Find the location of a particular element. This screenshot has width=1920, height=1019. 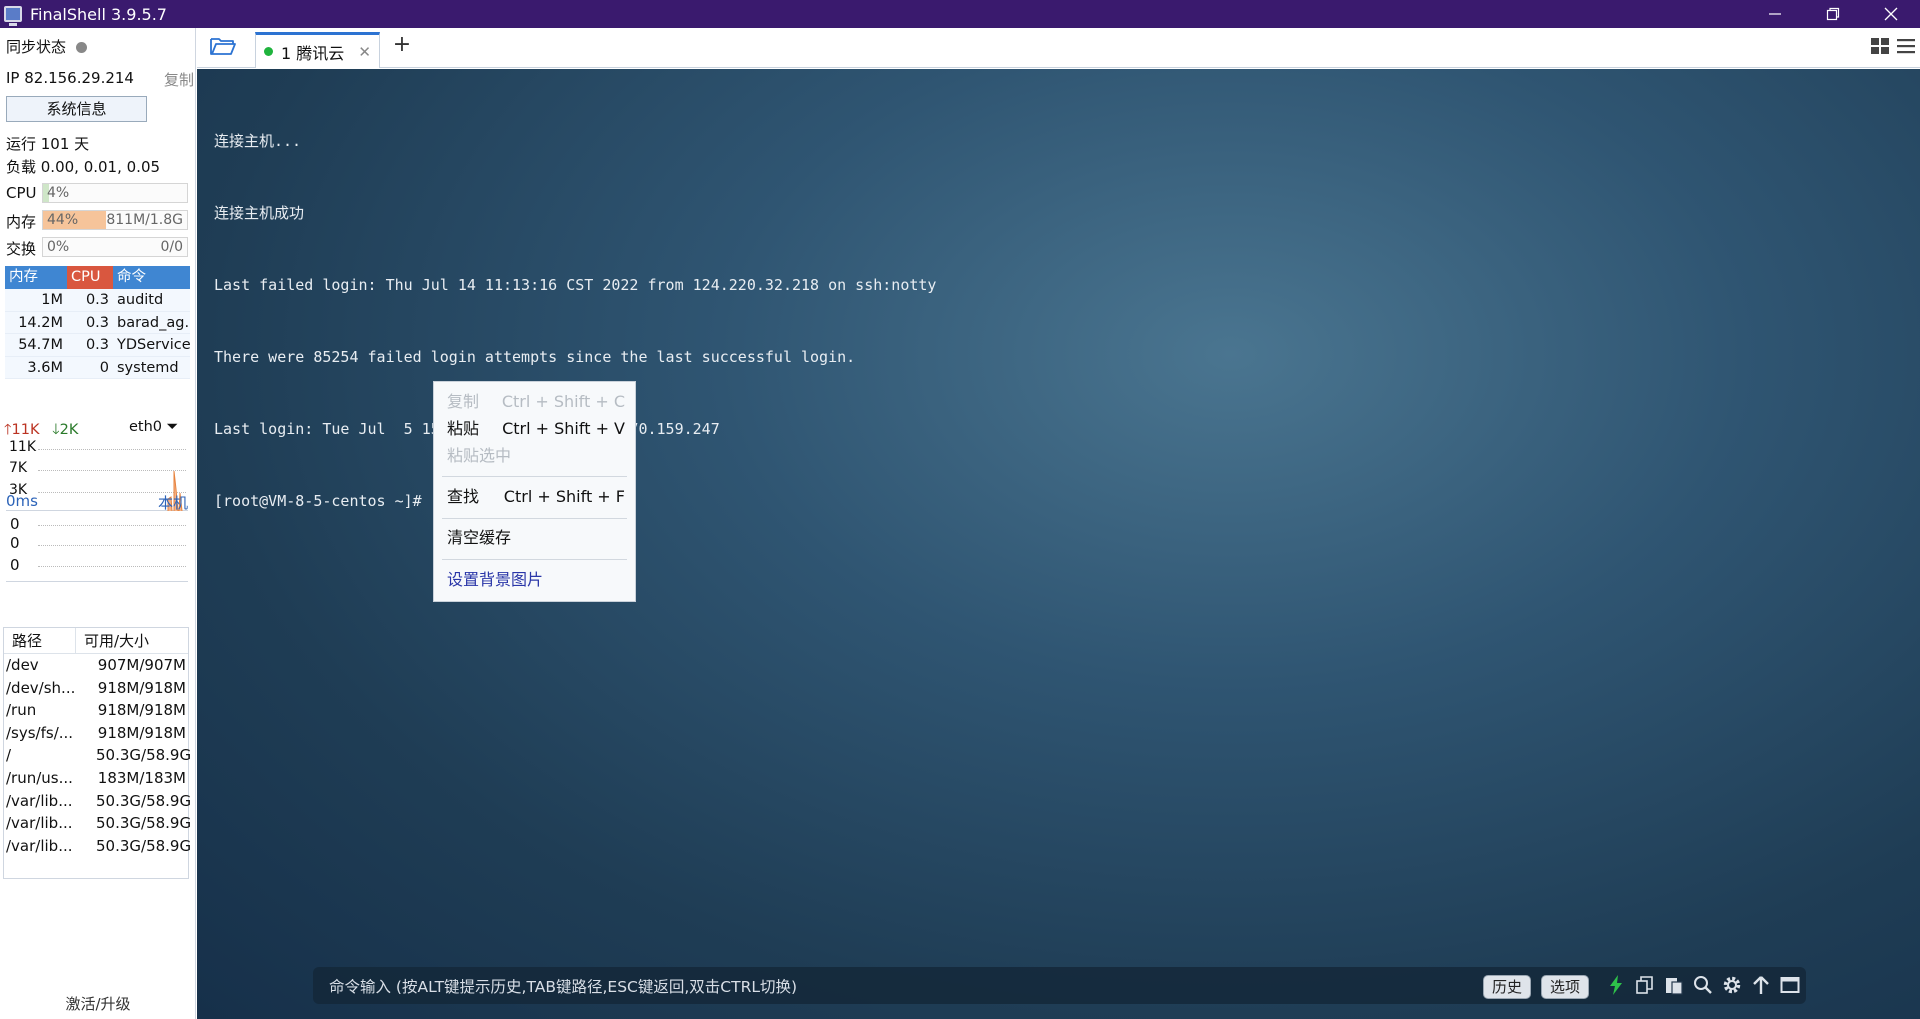

menu-icon is located at coordinates (1906, 48).